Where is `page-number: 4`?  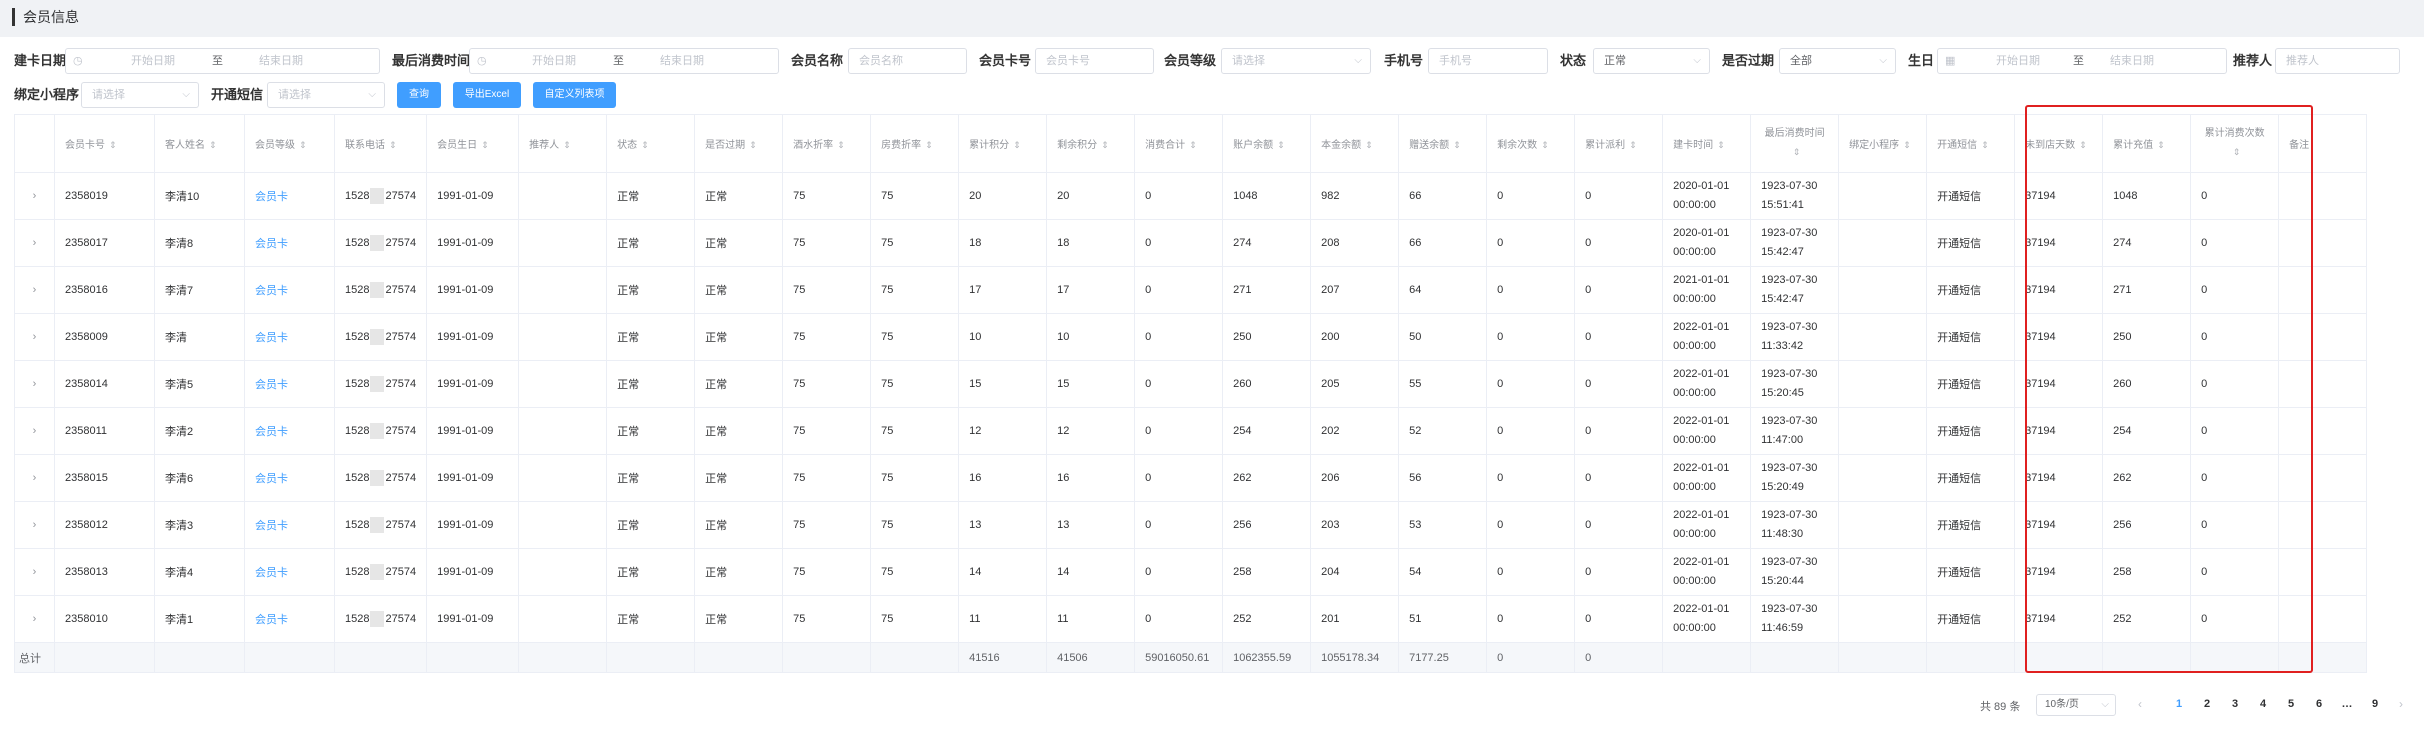 page-number: 4 is located at coordinates (2263, 704).